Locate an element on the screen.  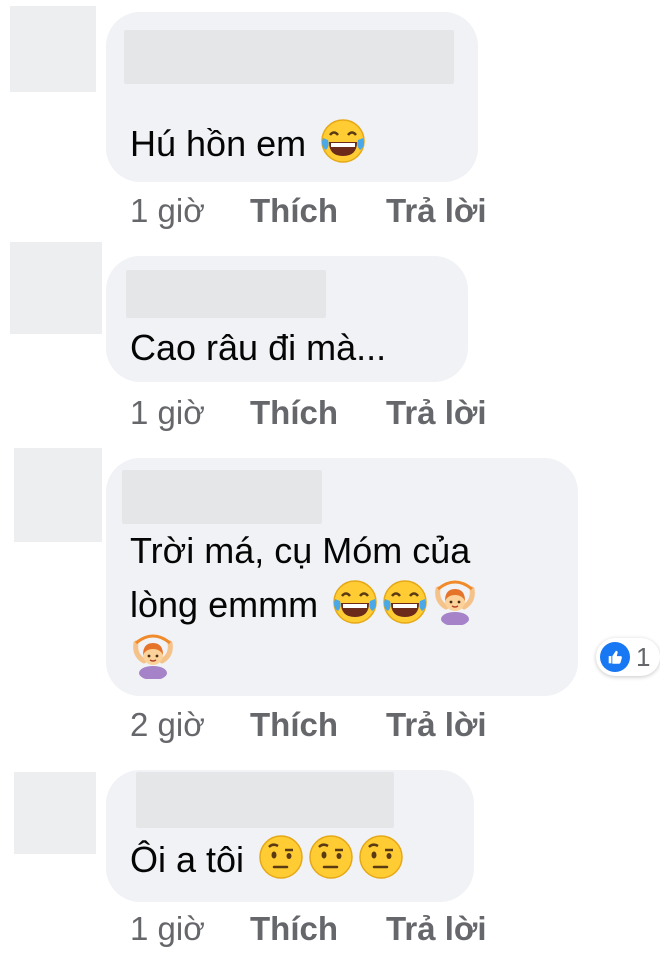
comment-text: Trời má, cụ Móm của lòng emmm is located at coordinates (304, 605).